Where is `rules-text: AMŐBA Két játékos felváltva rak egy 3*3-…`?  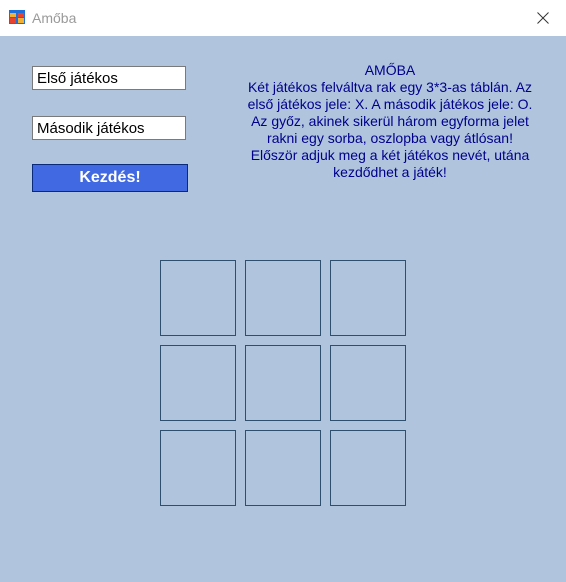
rules-text: AMŐBA Két játékos felváltva rak egy 3*3-… is located at coordinates (390, 121).